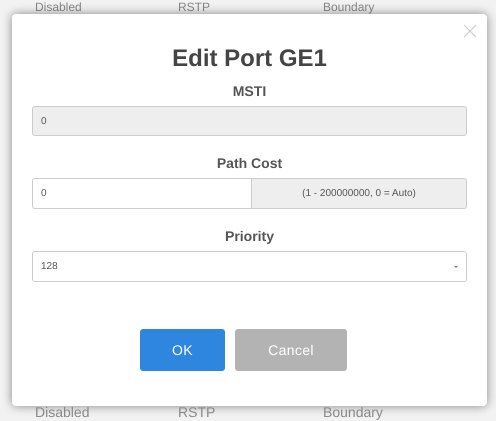 The height and width of the screenshot is (421, 496). Describe the element at coordinates (470, 31) in the screenshot. I see `close-icon` at that location.